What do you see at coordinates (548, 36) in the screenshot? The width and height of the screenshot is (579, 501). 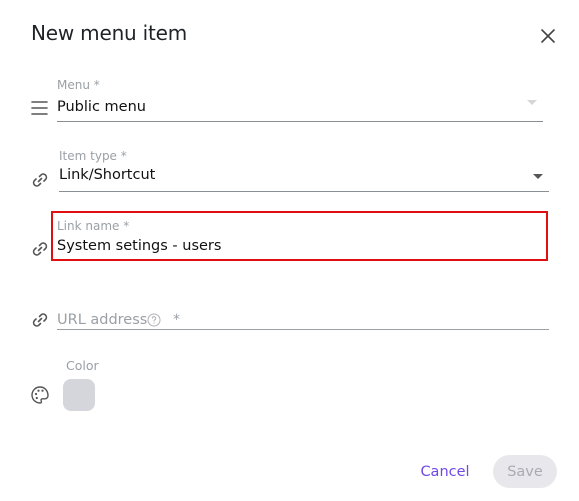 I see `close-icon` at bounding box center [548, 36].